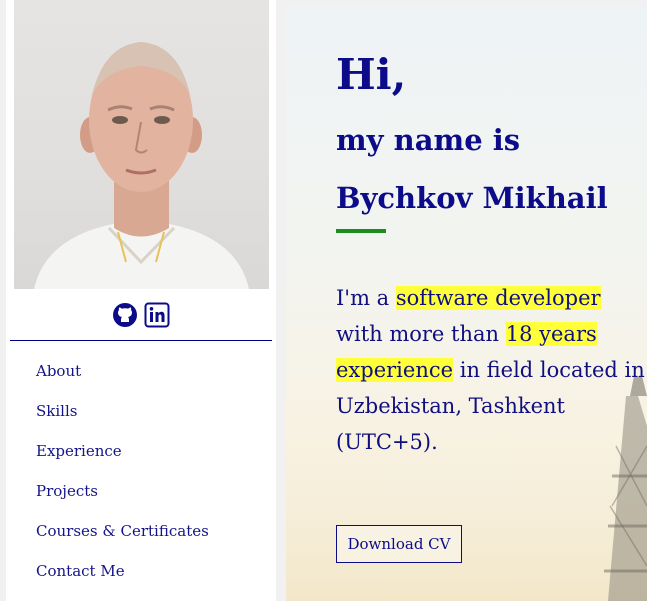 This screenshot has width=647, height=601. What do you see at coordinates (498, 298) in the screenshot?
I see `bio-role-highlight: software developer` at bounding box center [498, 298].